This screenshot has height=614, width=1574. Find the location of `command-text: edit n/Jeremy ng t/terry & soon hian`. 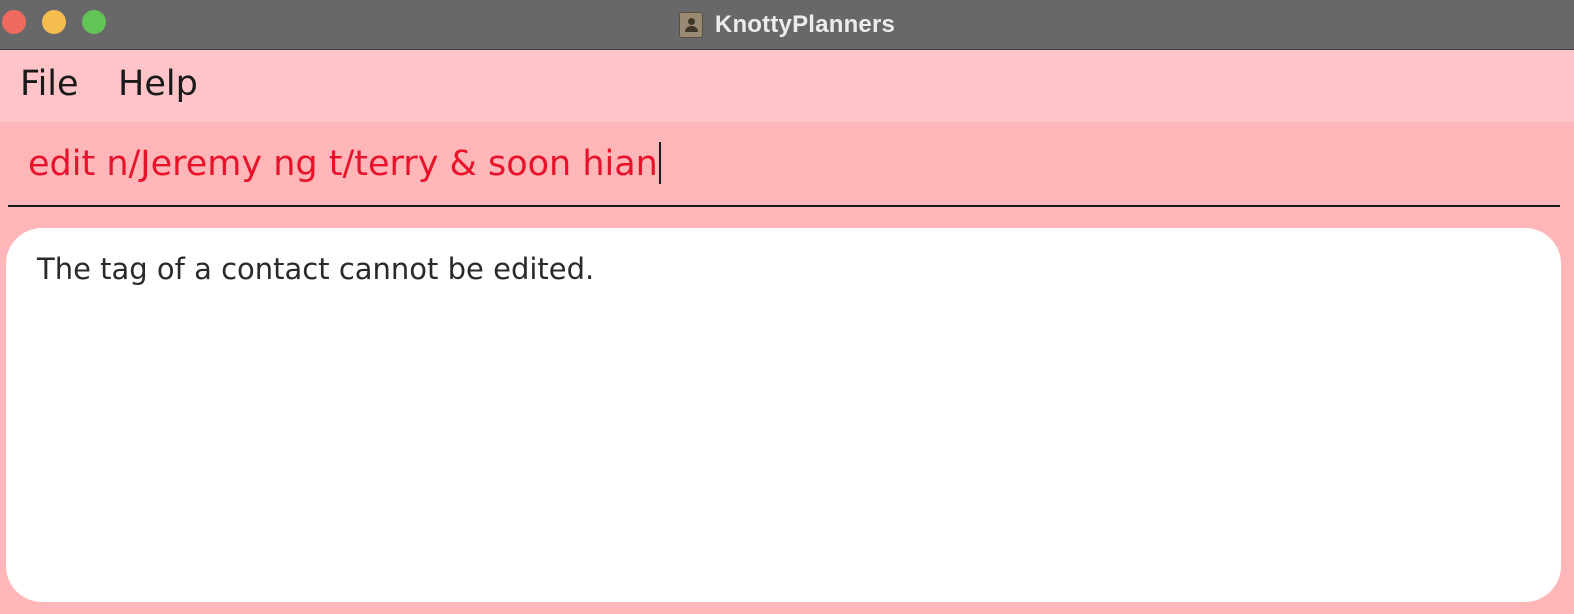

command-text: edit n/Jeremy ng t/terry & soon hian is located at coordinates (343, 164).